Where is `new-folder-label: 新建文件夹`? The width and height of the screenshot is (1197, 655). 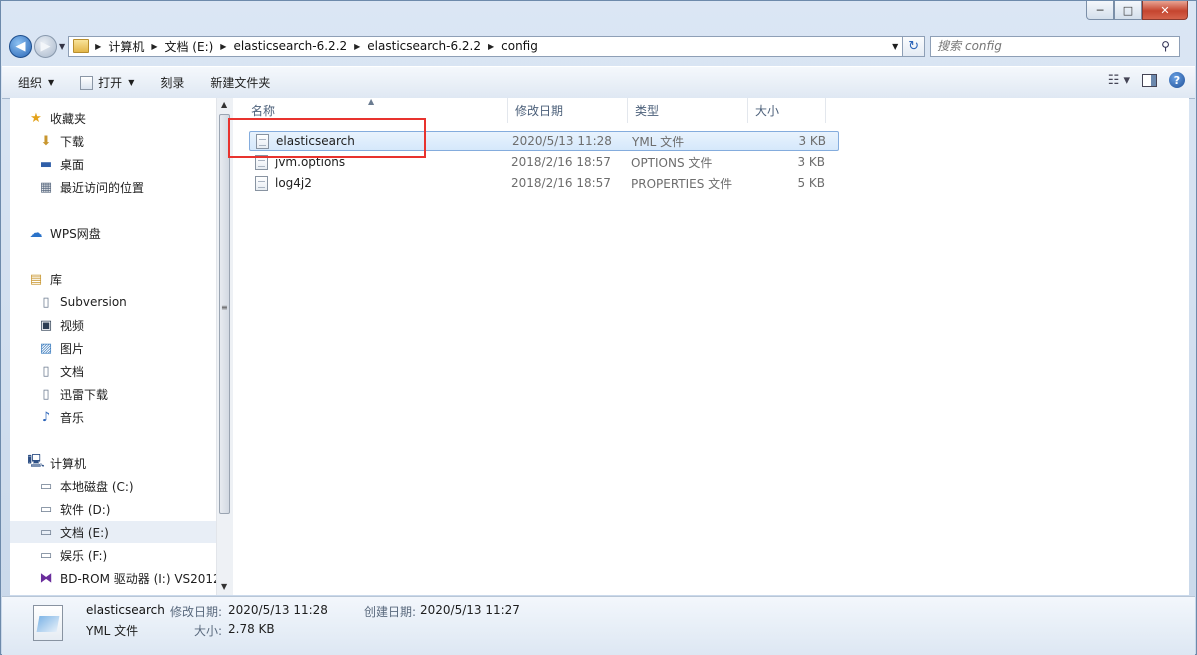
new-folder-label: 新建文件夹 is located at coordinates (240, 83).